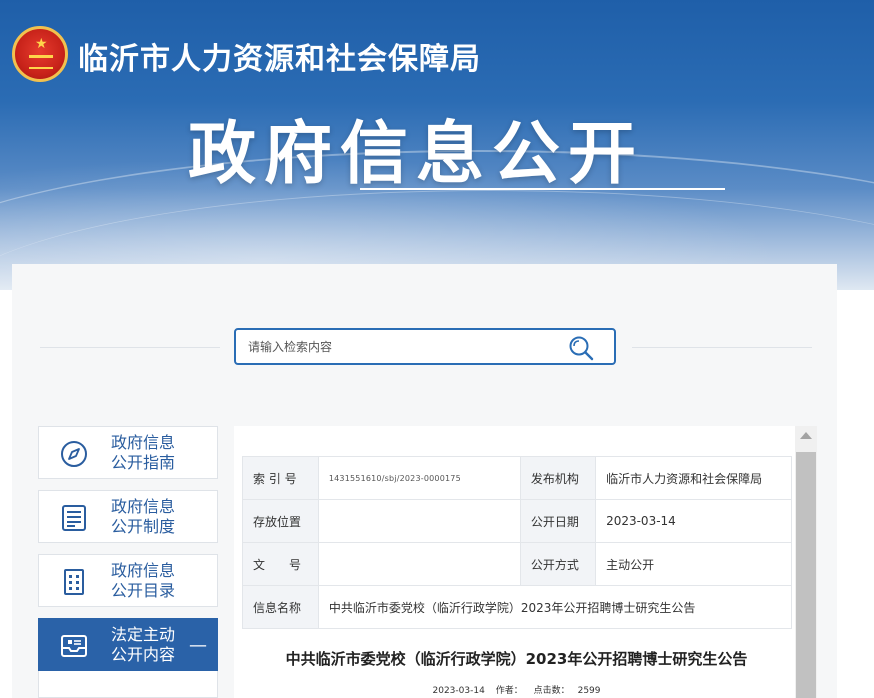 Image resolution: width=874 pixels, height=698 pixels. What do you see at coordinates (143, 590) in the screenshot?
I see `label-line: 公开目录` at bounding box center [143, 590].